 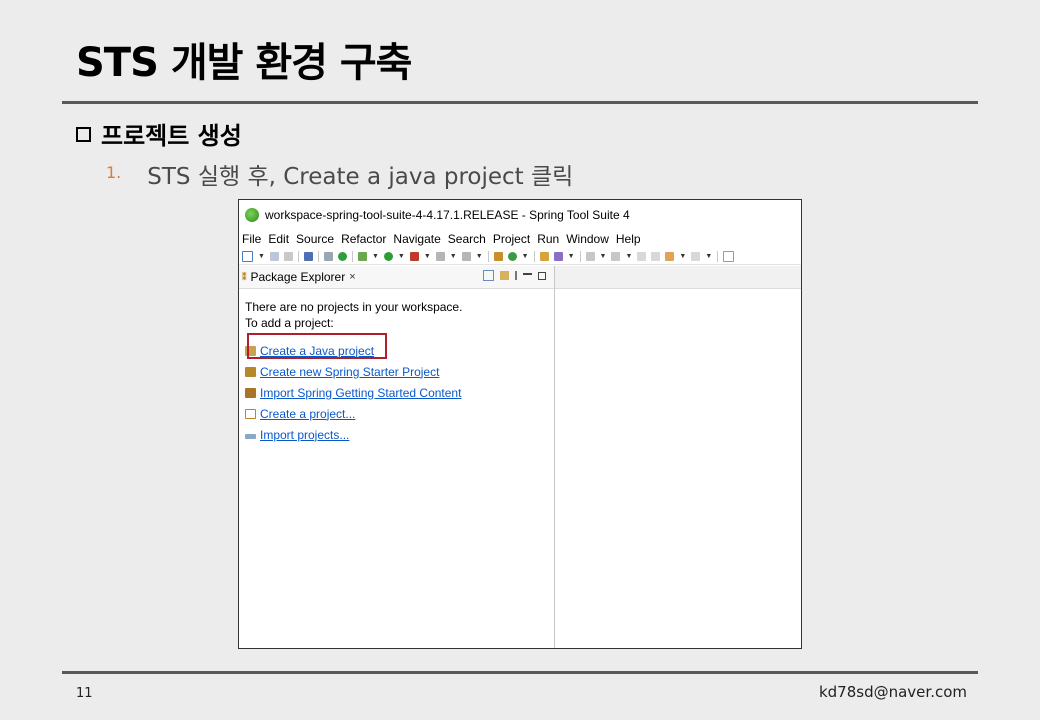 What do you see at coordinates (892, 692) in the screenshot?
I see `author-email: kd78sd@naver.com` at bounding box center [892, 692].